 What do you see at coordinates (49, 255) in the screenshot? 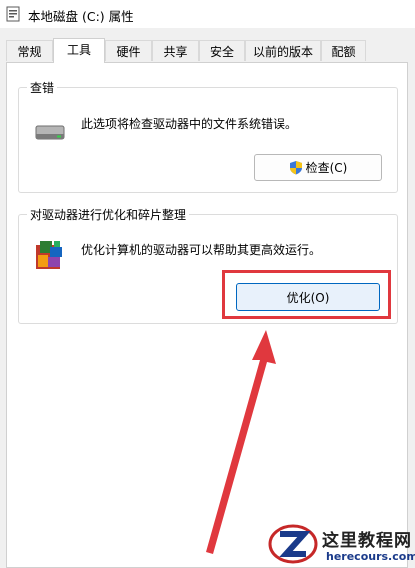
I see `defrag-icon` at bounding box center [49, 255].